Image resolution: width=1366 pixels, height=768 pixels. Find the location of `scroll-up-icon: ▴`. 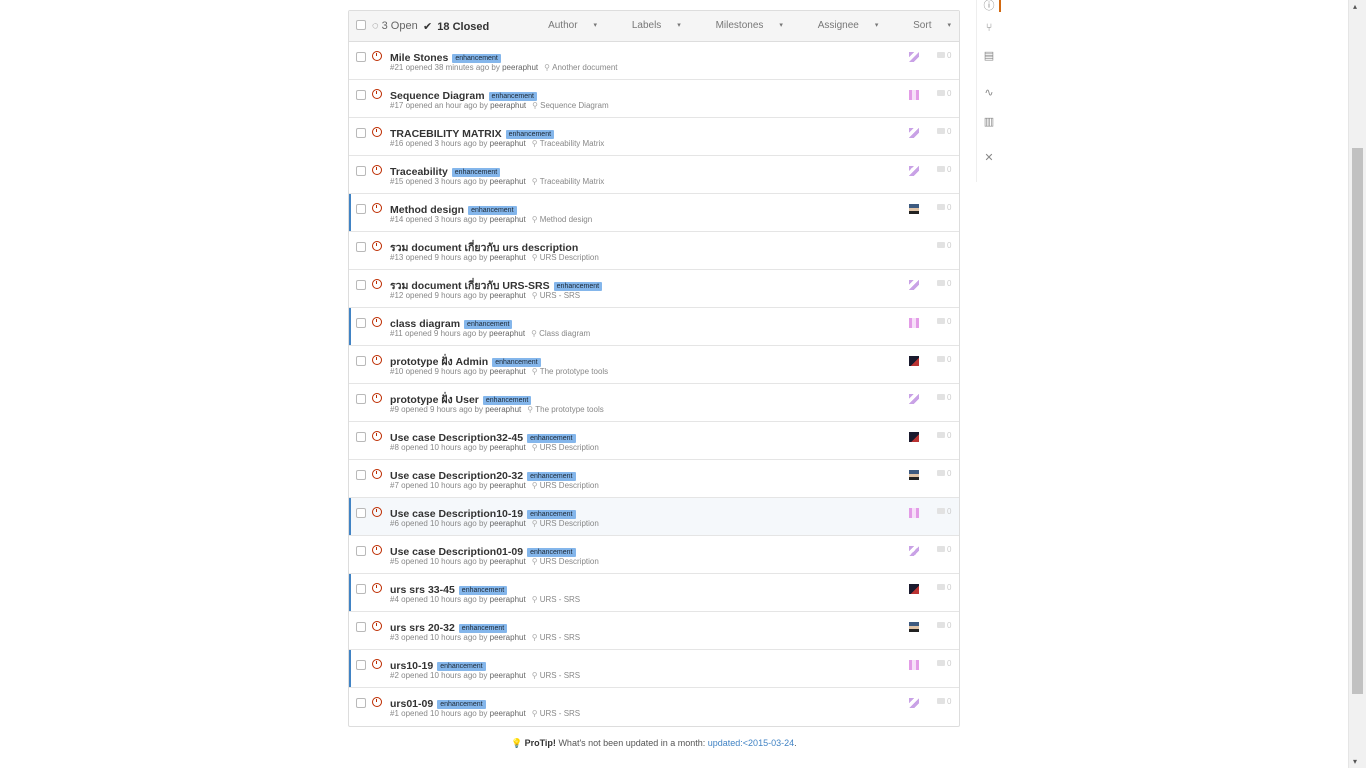

scroll-up-icon: ▴ is located at coordinates (1355, 6).